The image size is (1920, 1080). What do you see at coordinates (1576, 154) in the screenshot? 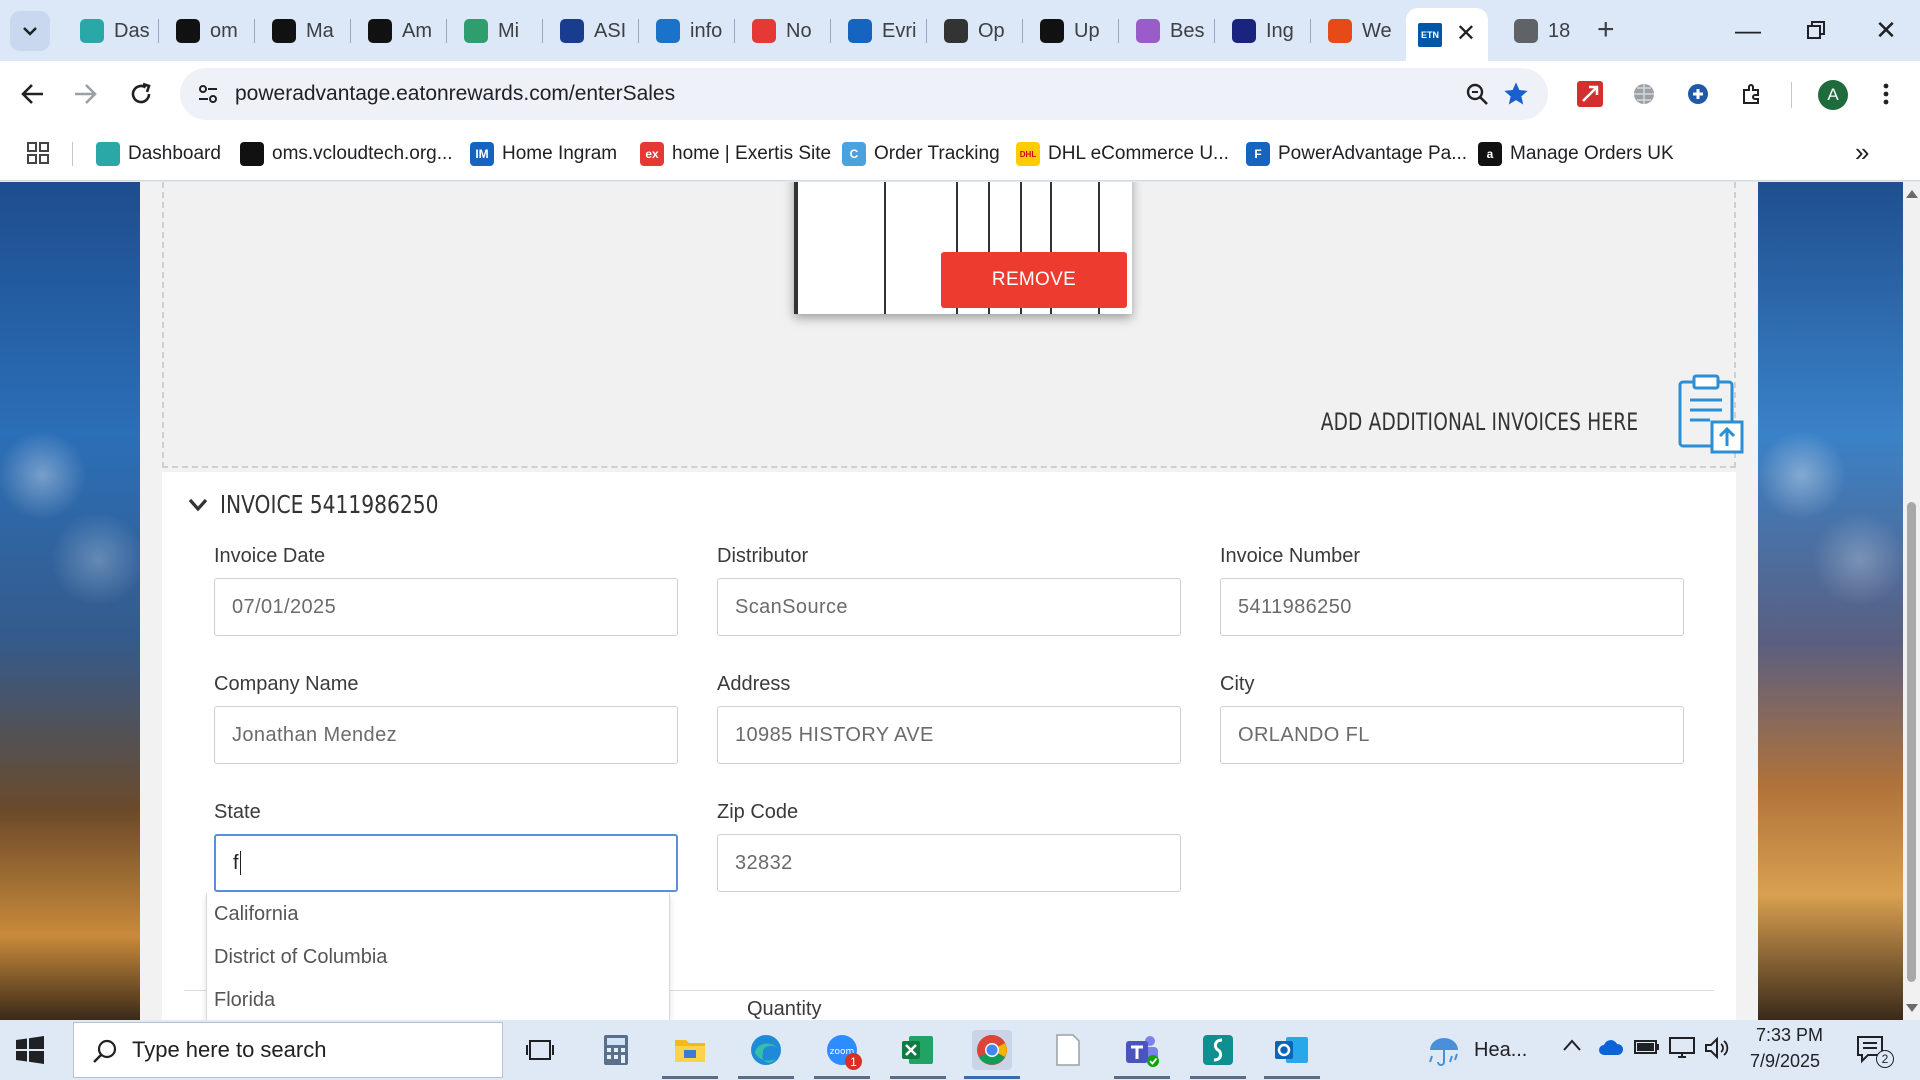
I see `bookmark-item: a Manage Orders UK` at bounding box center [1576, 154].